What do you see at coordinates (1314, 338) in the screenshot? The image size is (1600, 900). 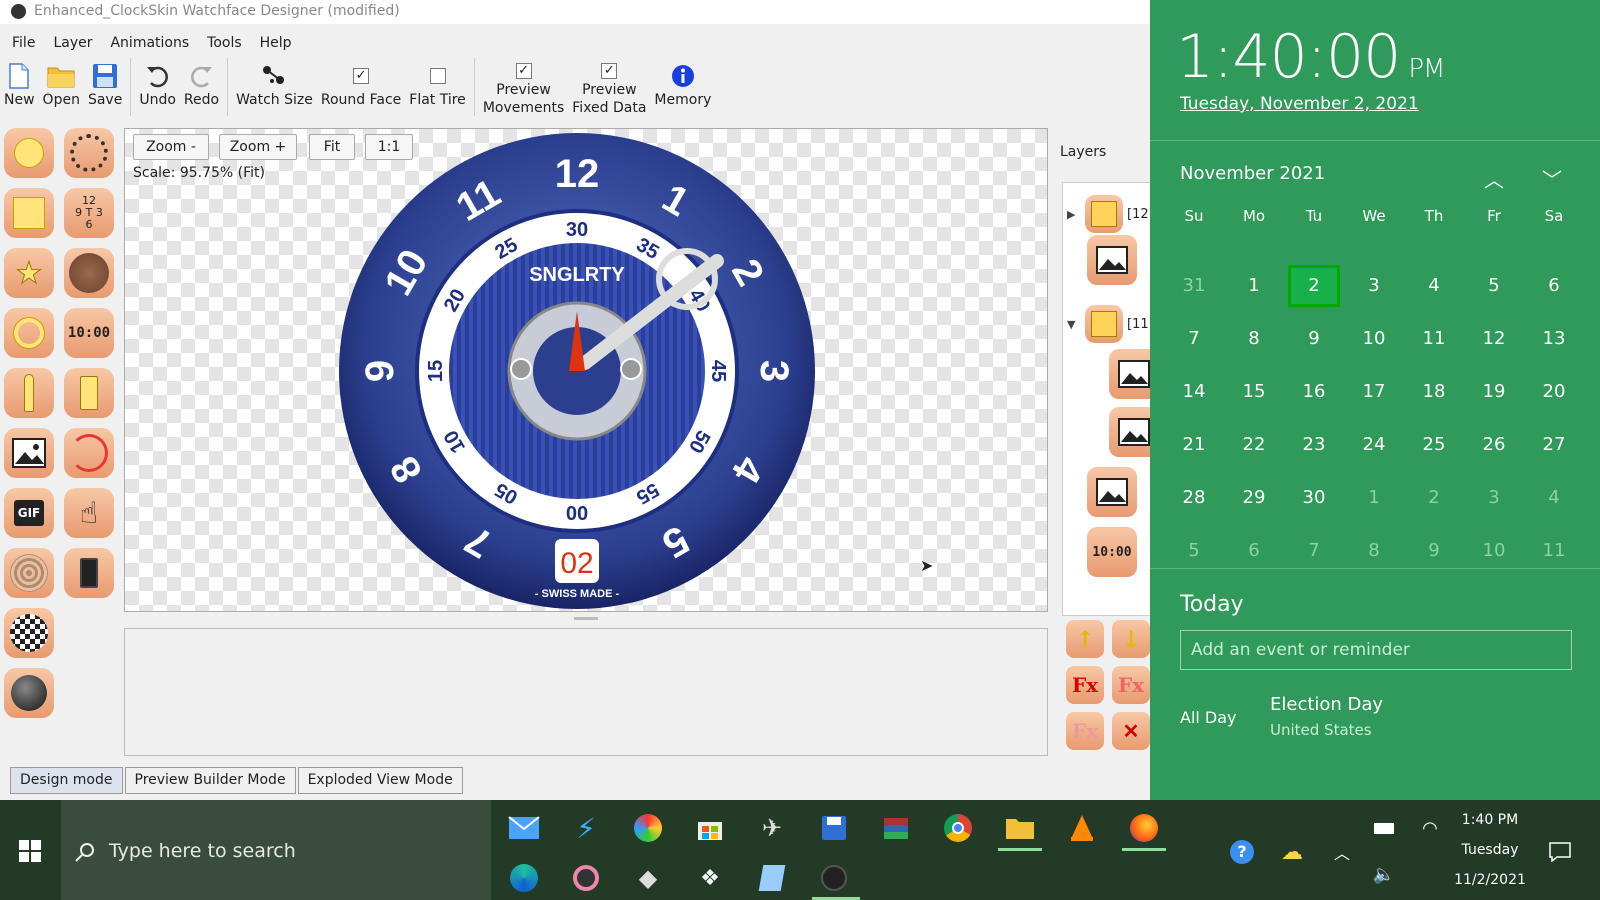 I see `calendar-day: 9` at bounding box center [1314, 338].